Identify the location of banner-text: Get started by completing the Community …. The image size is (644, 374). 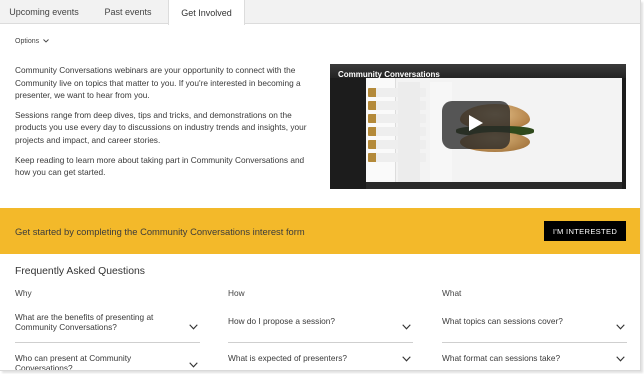
(160, 231).